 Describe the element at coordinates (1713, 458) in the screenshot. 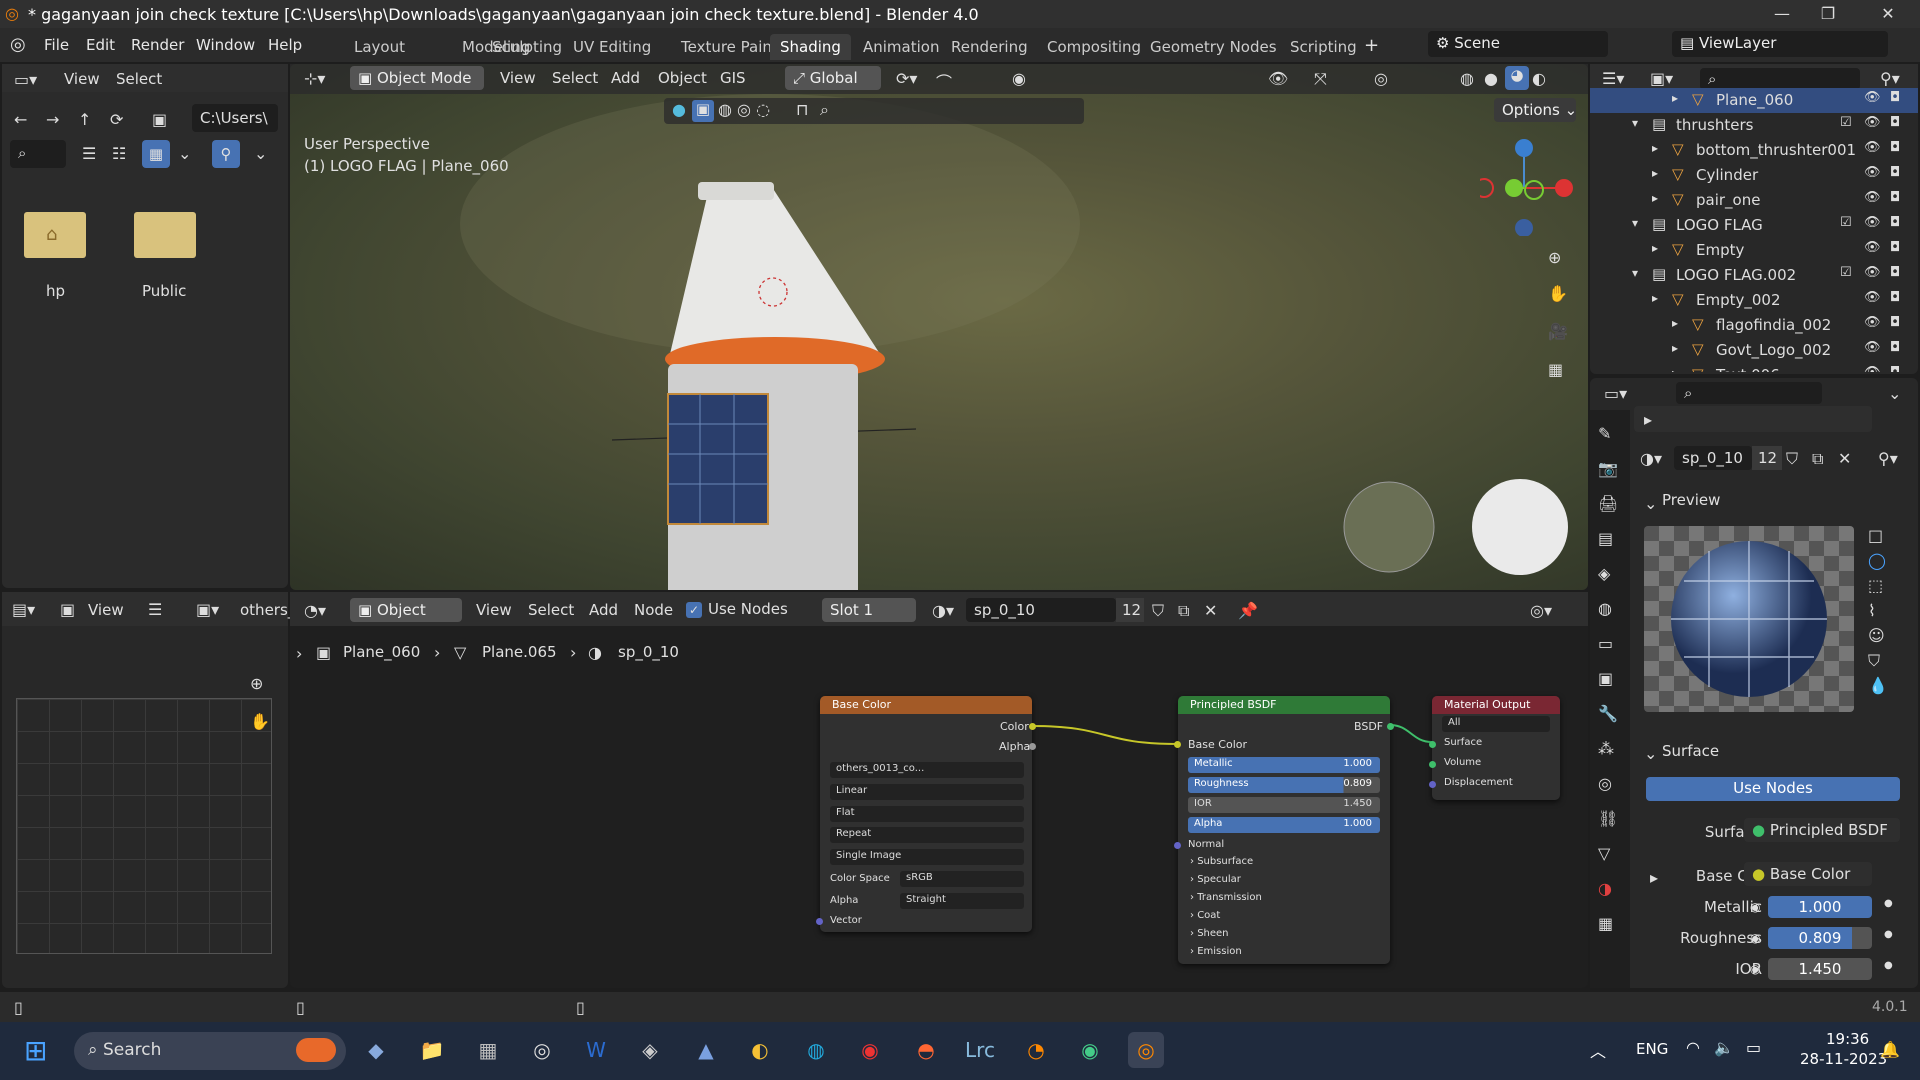

I see `props-material-name: sp_0_10` at that location.